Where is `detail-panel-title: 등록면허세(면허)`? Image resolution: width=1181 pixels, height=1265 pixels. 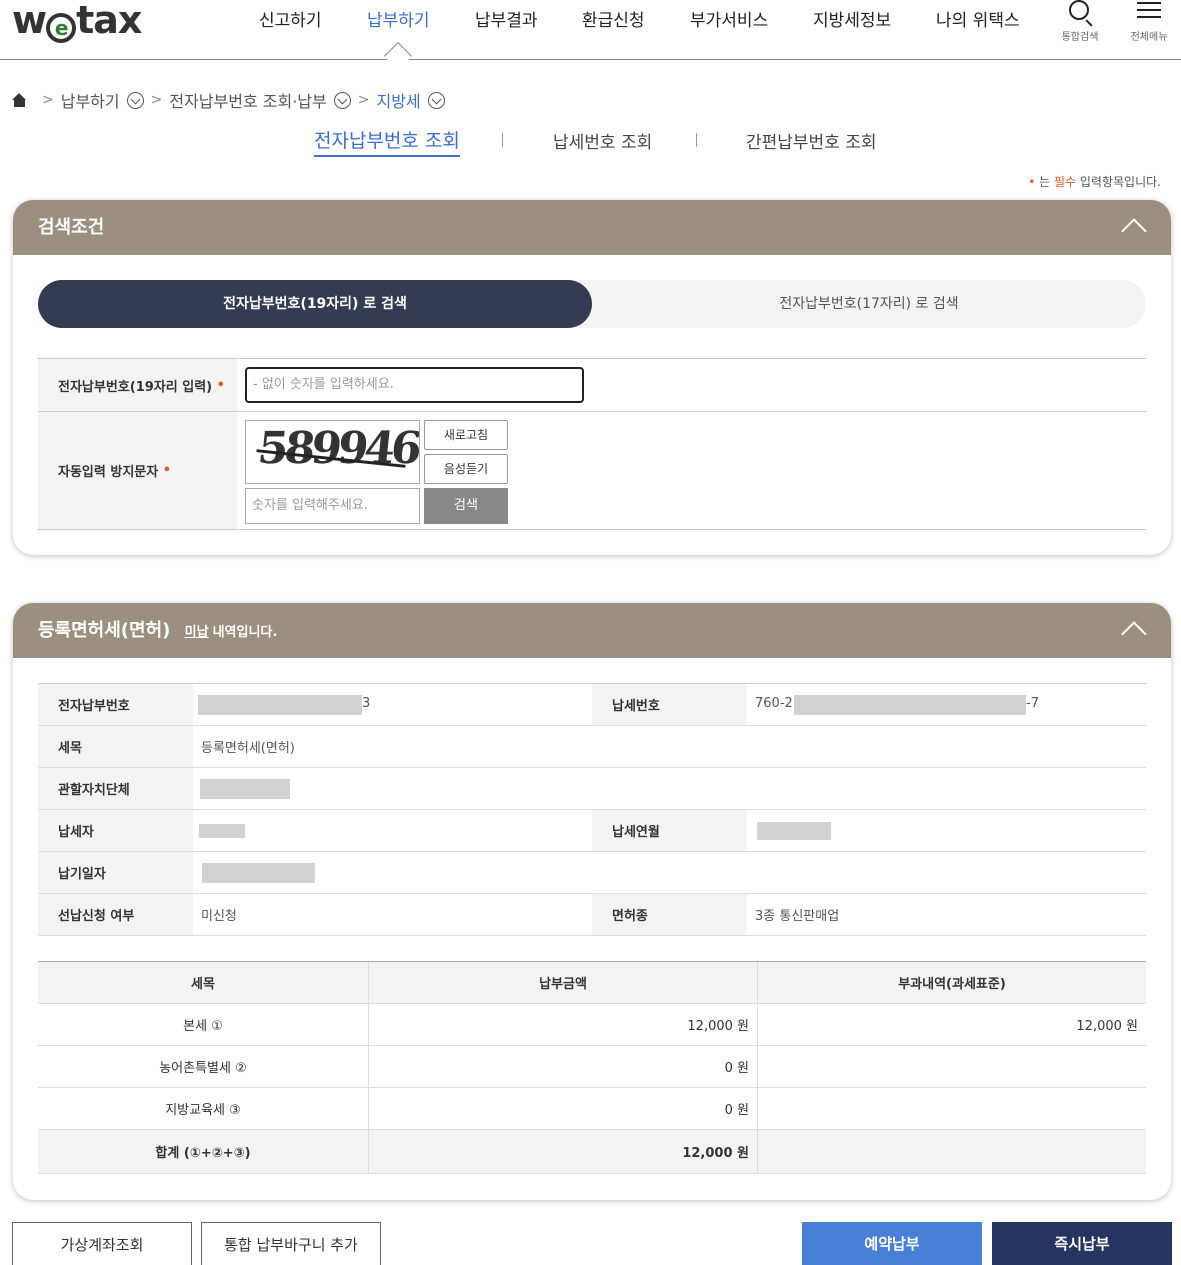
detail-panel-title: 등록면허세(면허) is located at coordinates (104, 630).